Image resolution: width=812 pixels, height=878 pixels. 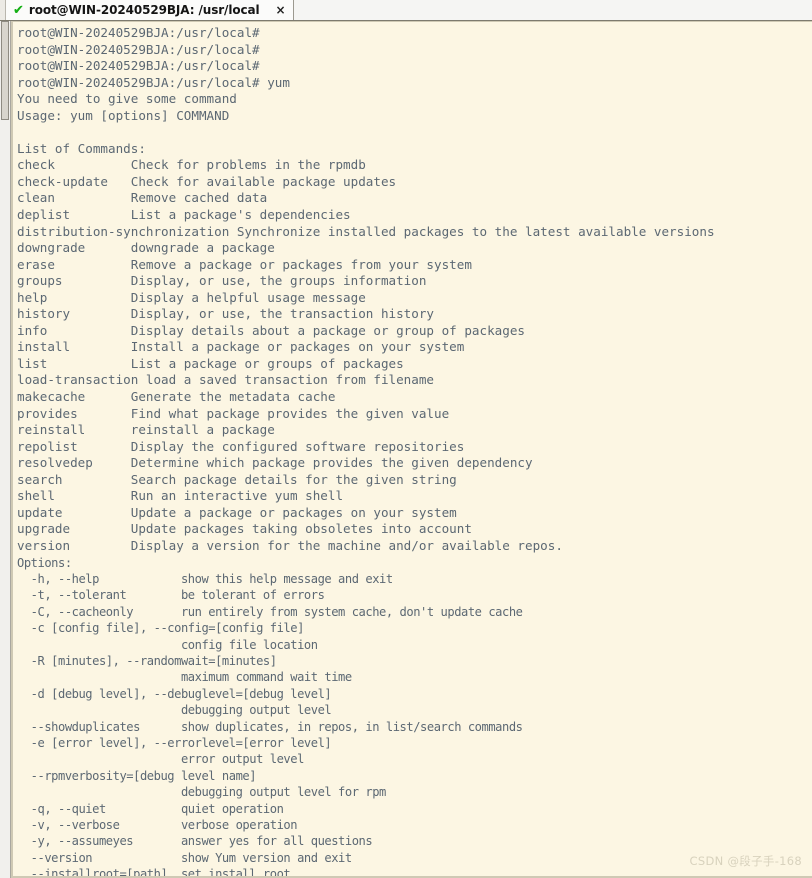 What do you see at coordinates (5, 449) in the screenshot?
I see `vertical-scrollbar` at bounding box center [5, 449].